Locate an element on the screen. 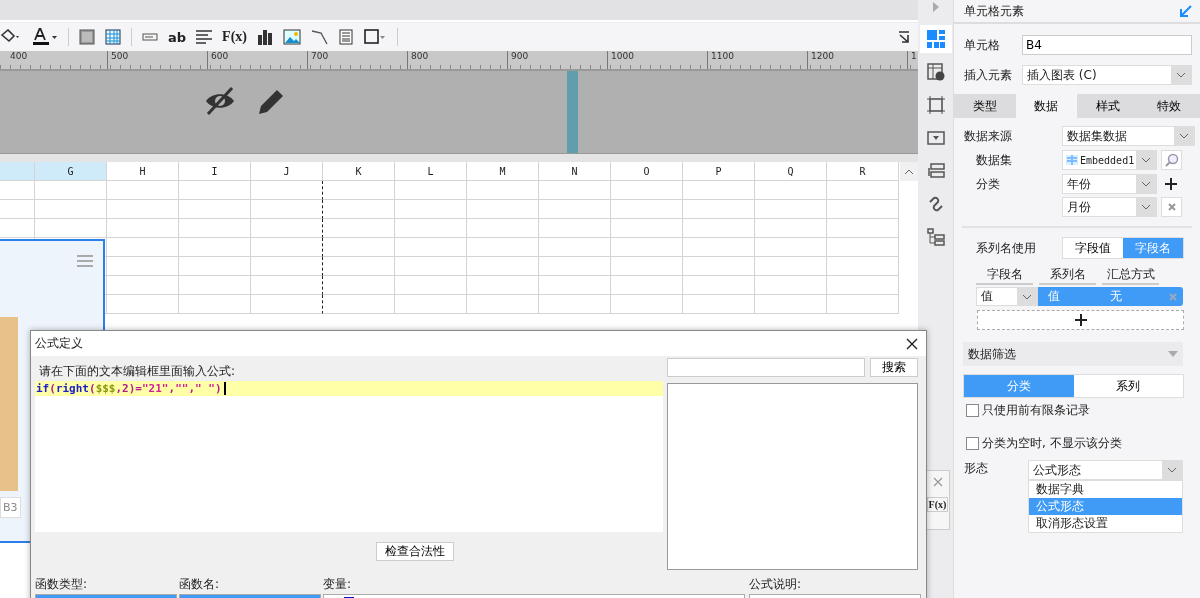  bar-chart-icon is located at coordinates (264, 37).